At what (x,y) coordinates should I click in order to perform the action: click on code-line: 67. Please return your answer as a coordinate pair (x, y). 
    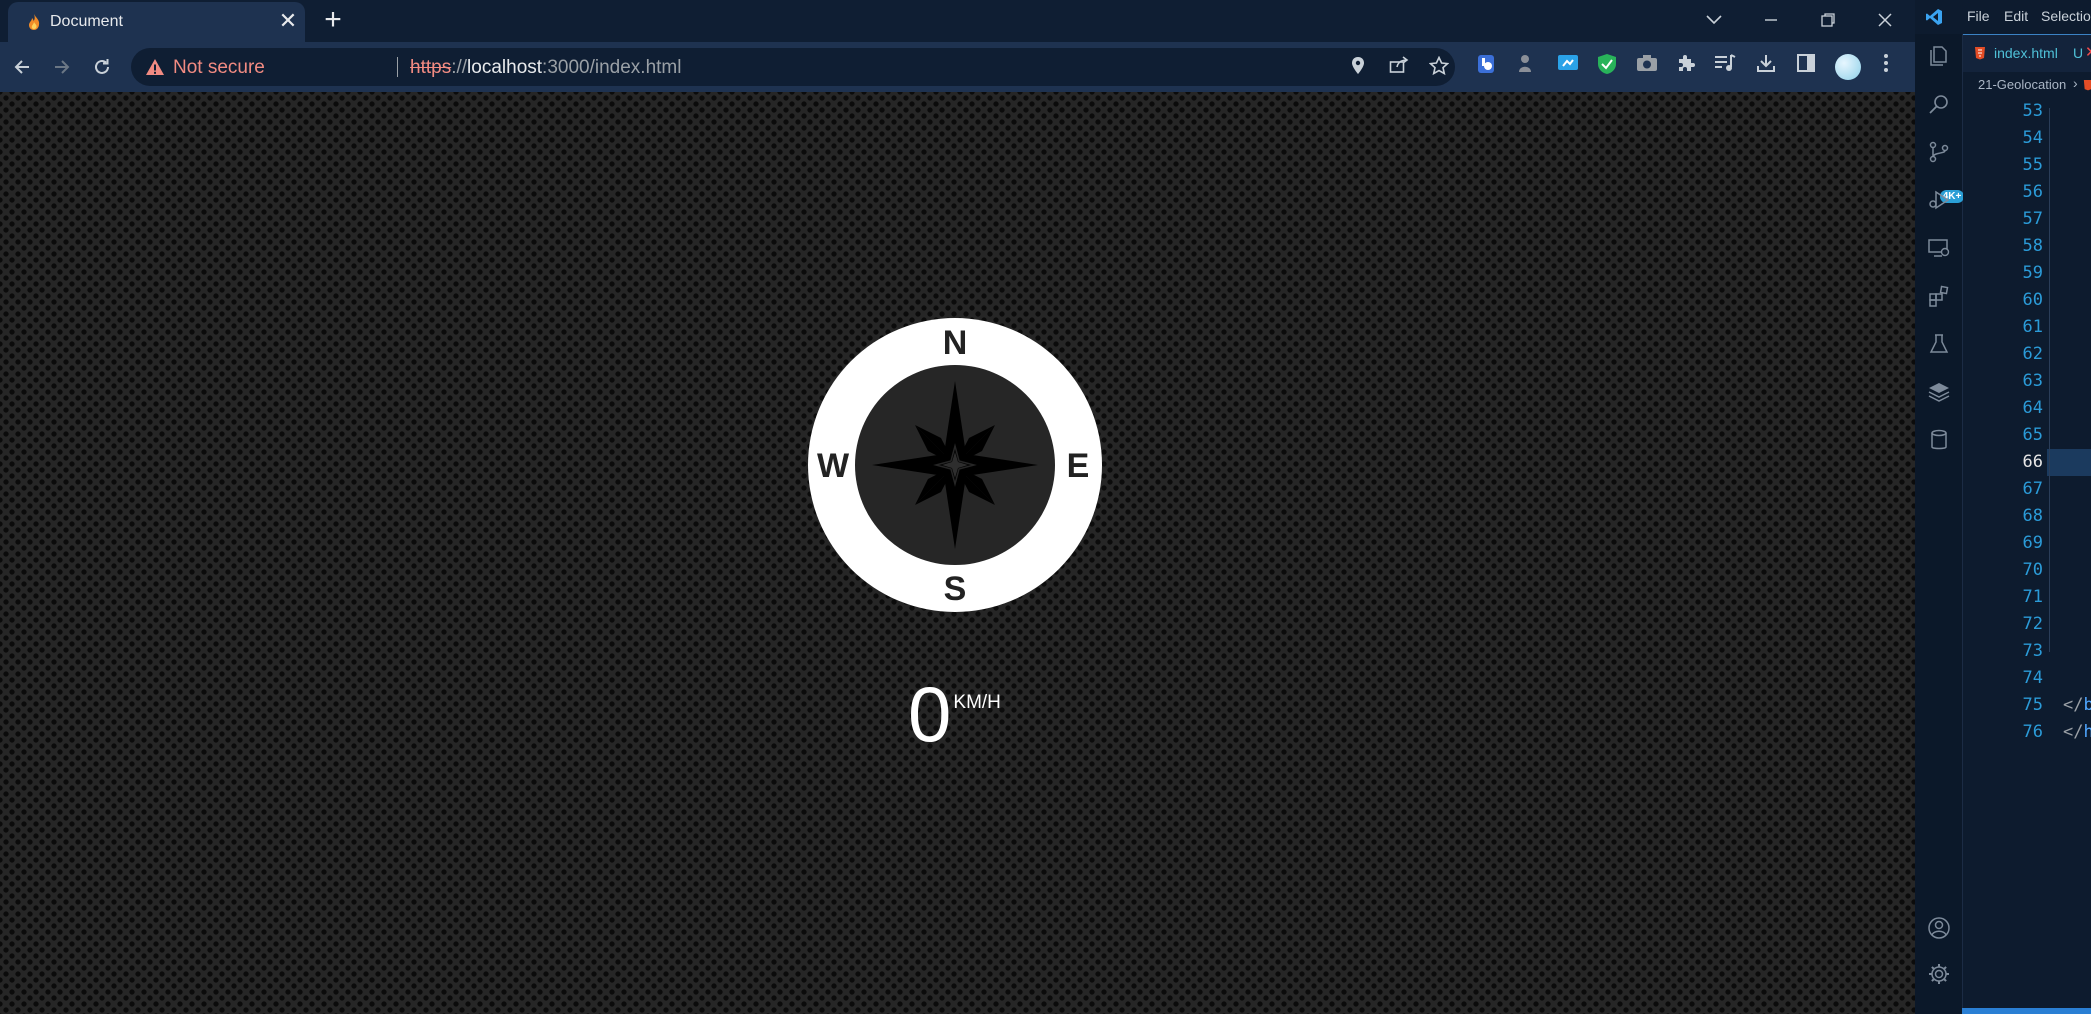
    Looking at the image, I should click on (2027, 489).